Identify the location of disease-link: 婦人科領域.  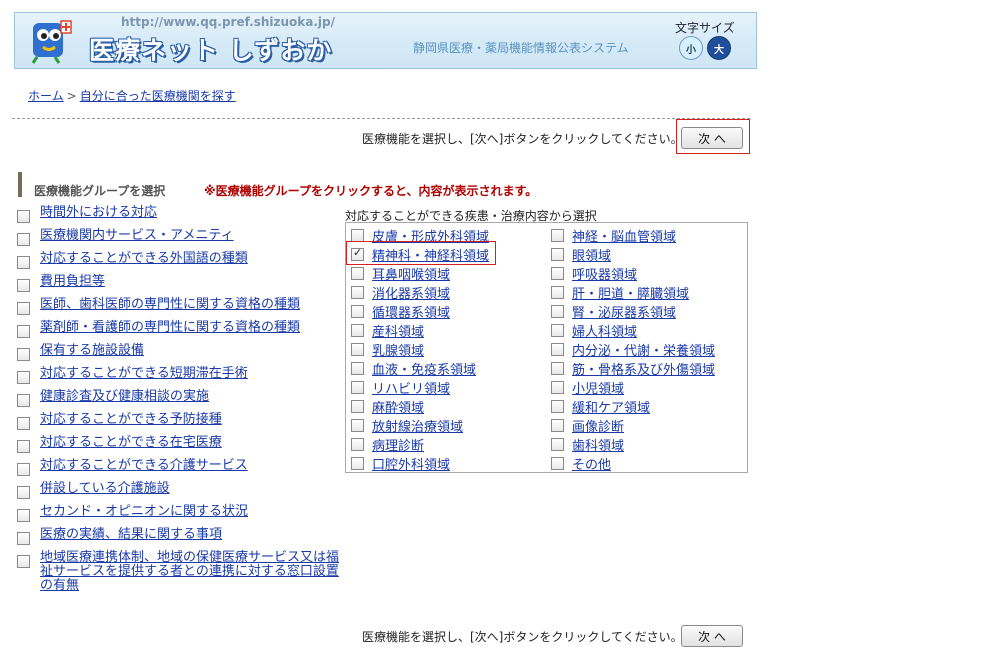
(604, 330).